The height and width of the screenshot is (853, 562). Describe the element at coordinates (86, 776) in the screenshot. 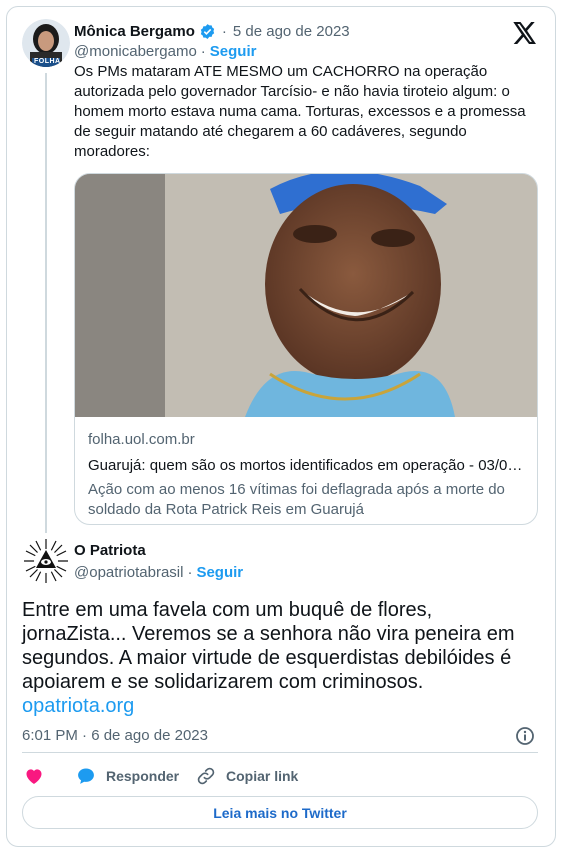

I see `reply-bubble-icon` at that location.